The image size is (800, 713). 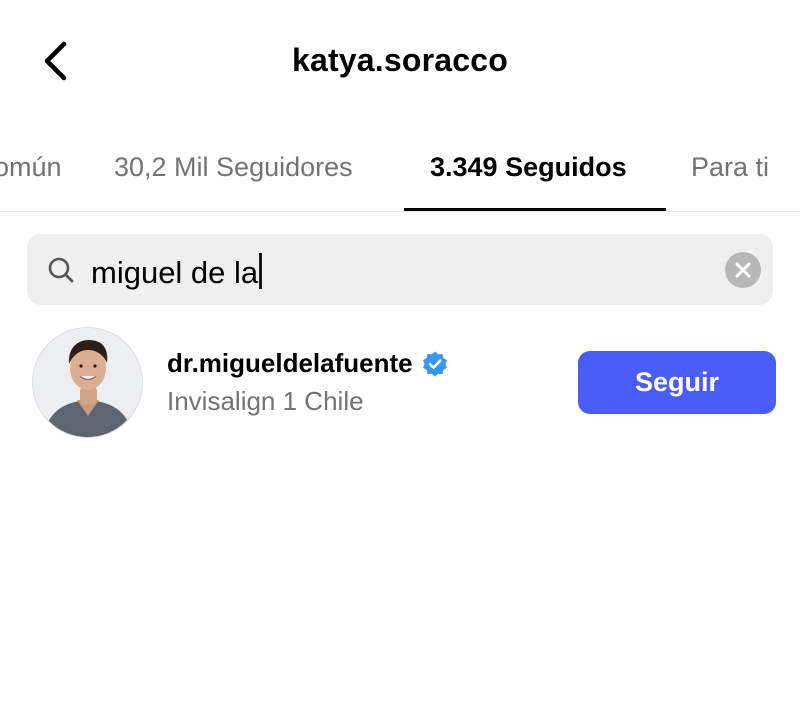 I want to click on text-caret, so click(x=261, y=271).